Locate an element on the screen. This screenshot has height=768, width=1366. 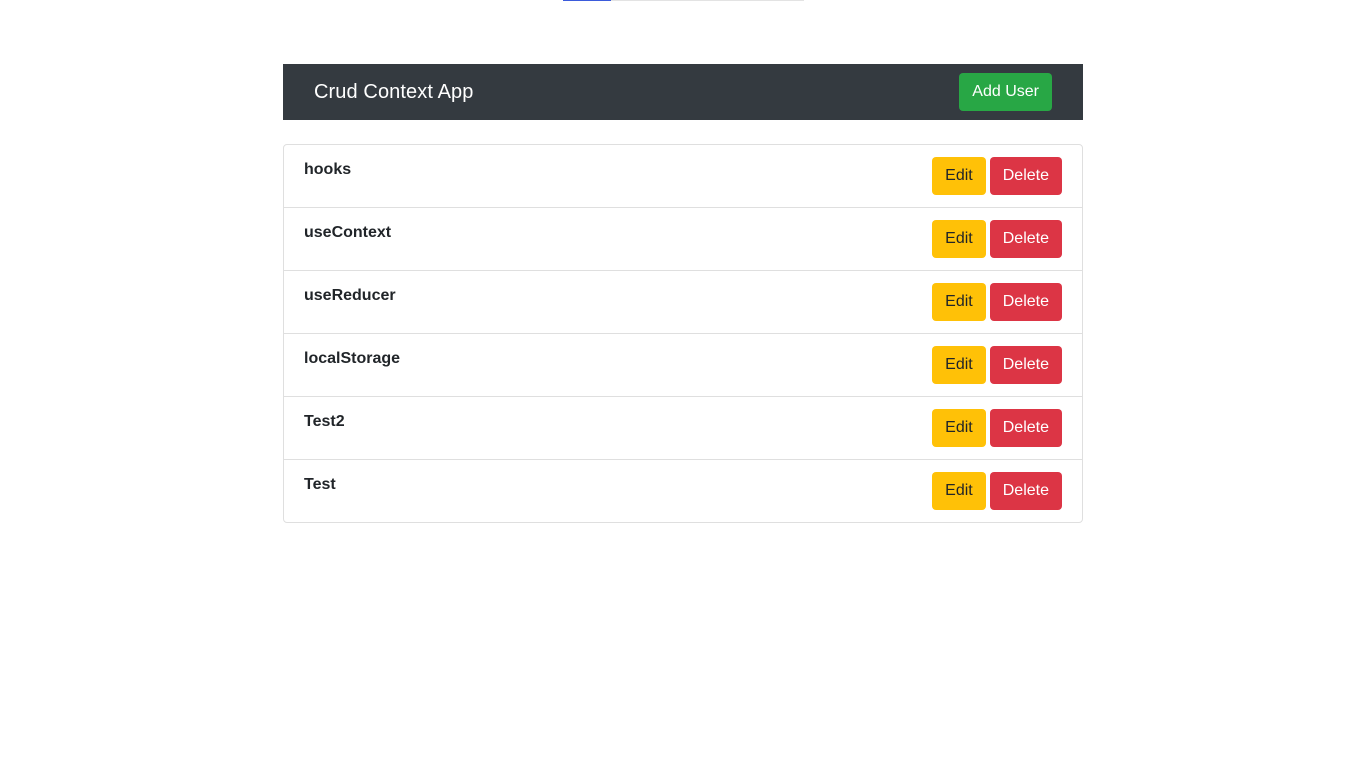
user-name: Test2 is located at coordinates (324, 421).